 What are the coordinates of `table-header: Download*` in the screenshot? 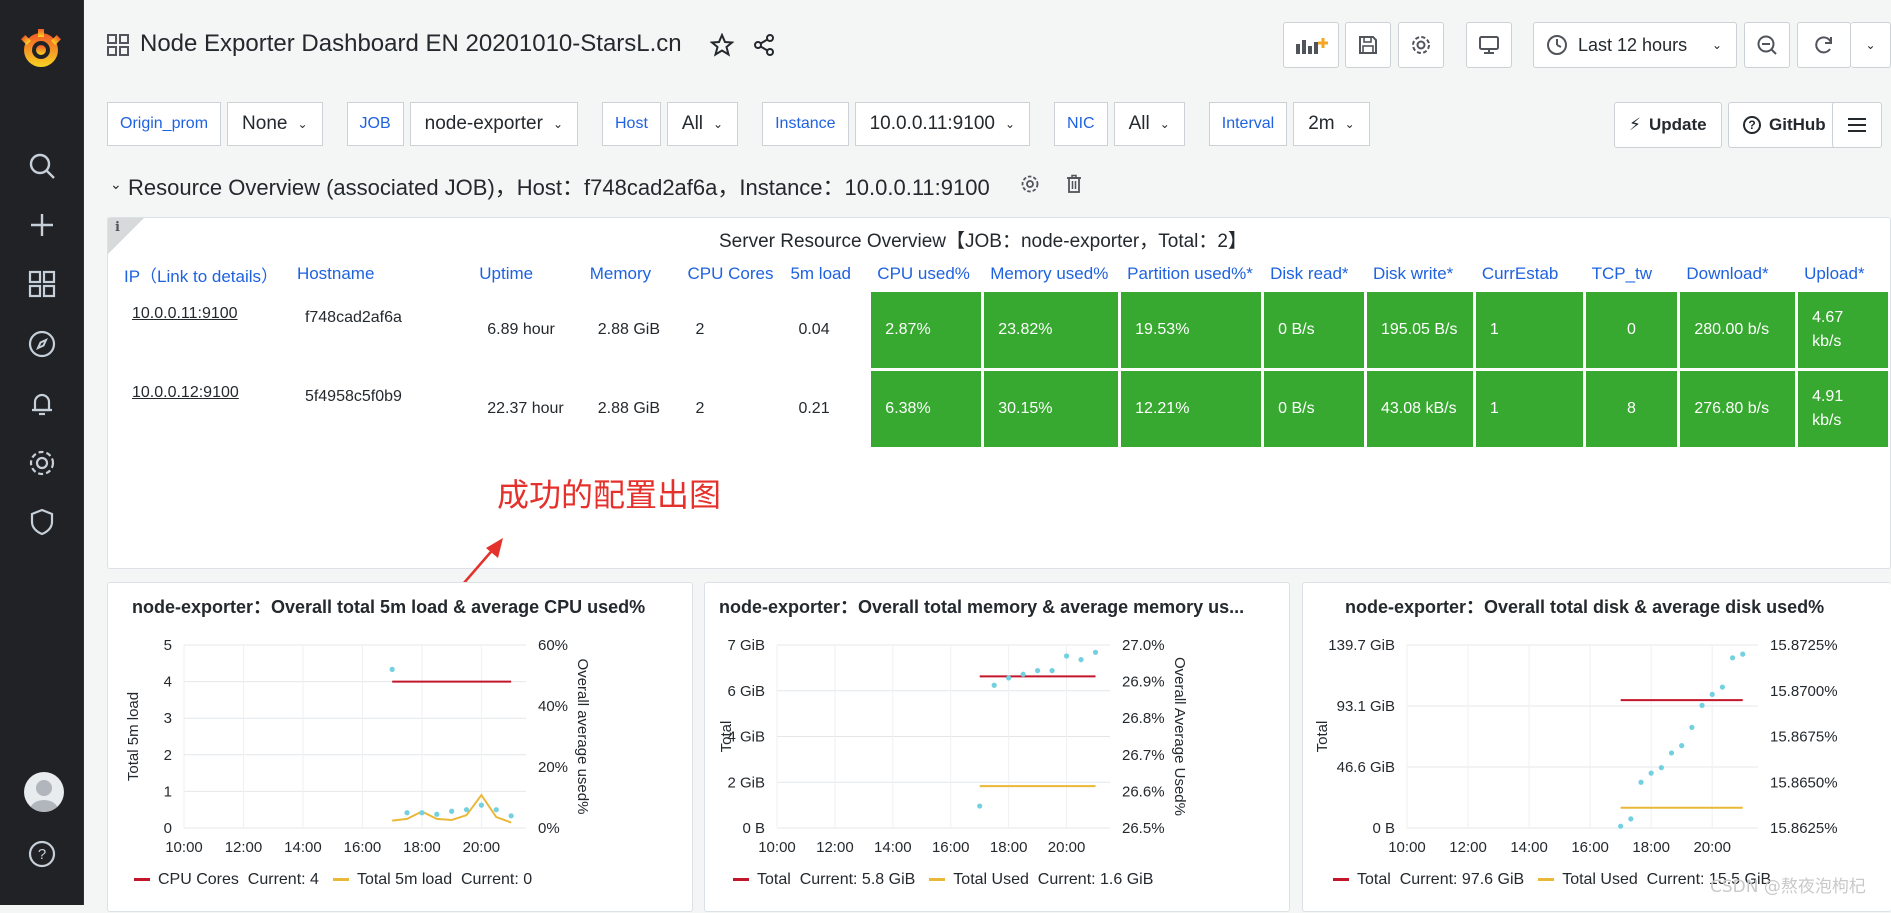 It's located at (1737, 274).